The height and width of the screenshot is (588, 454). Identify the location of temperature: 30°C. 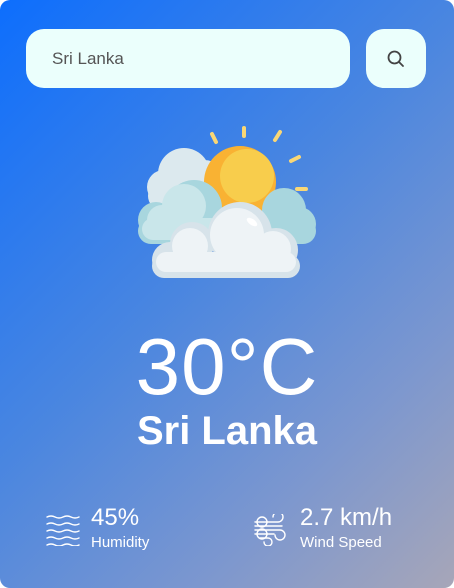
(227, 366).